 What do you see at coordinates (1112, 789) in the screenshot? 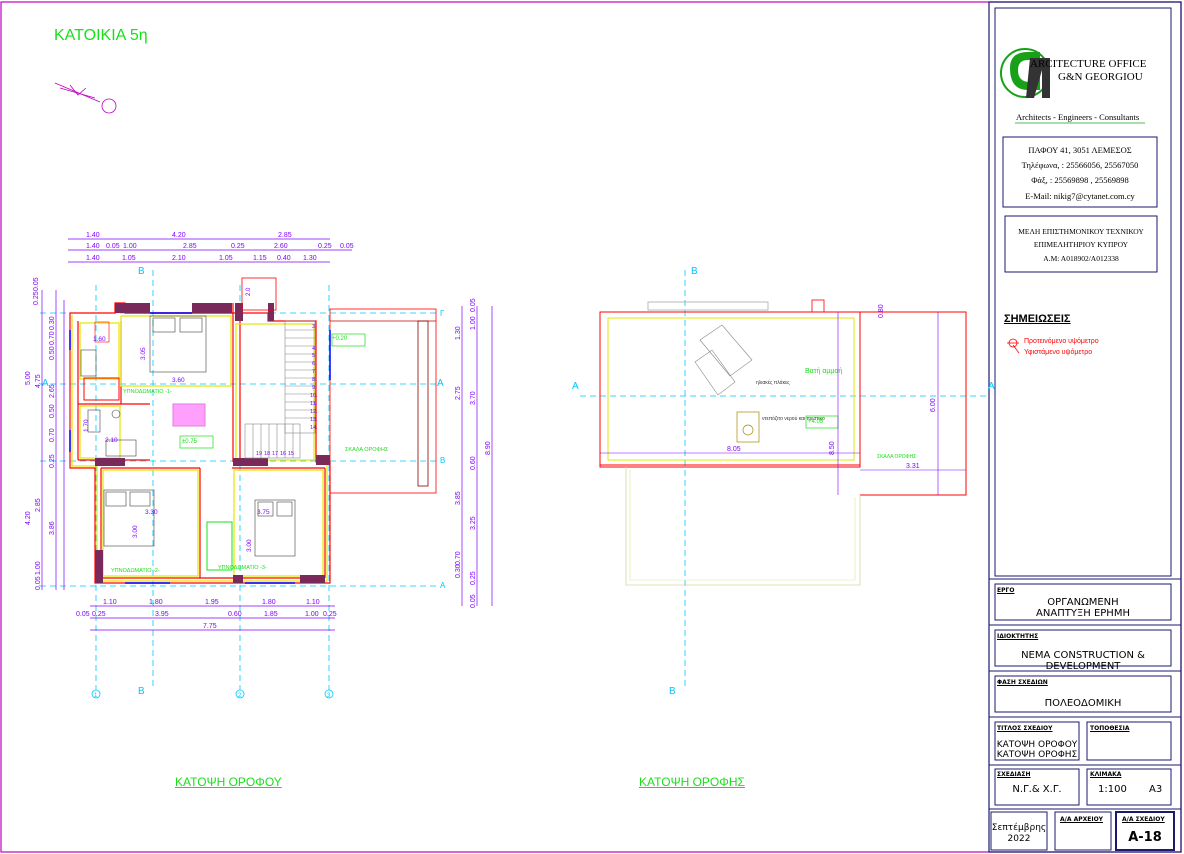
I see `scale-value: 1:100` at bounding box center [1112, 789].